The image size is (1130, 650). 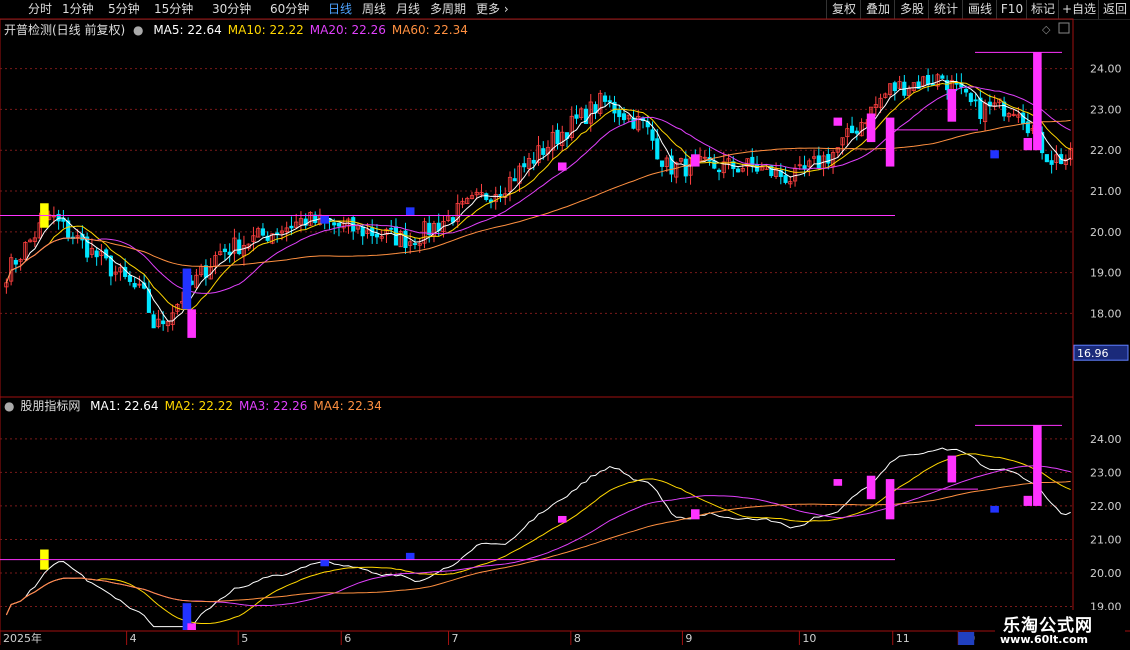 What do you see at coordinates (1046, 29) in the screenshot?
I see `diamond-icon: ◇` at bounding box center [1046, 29].